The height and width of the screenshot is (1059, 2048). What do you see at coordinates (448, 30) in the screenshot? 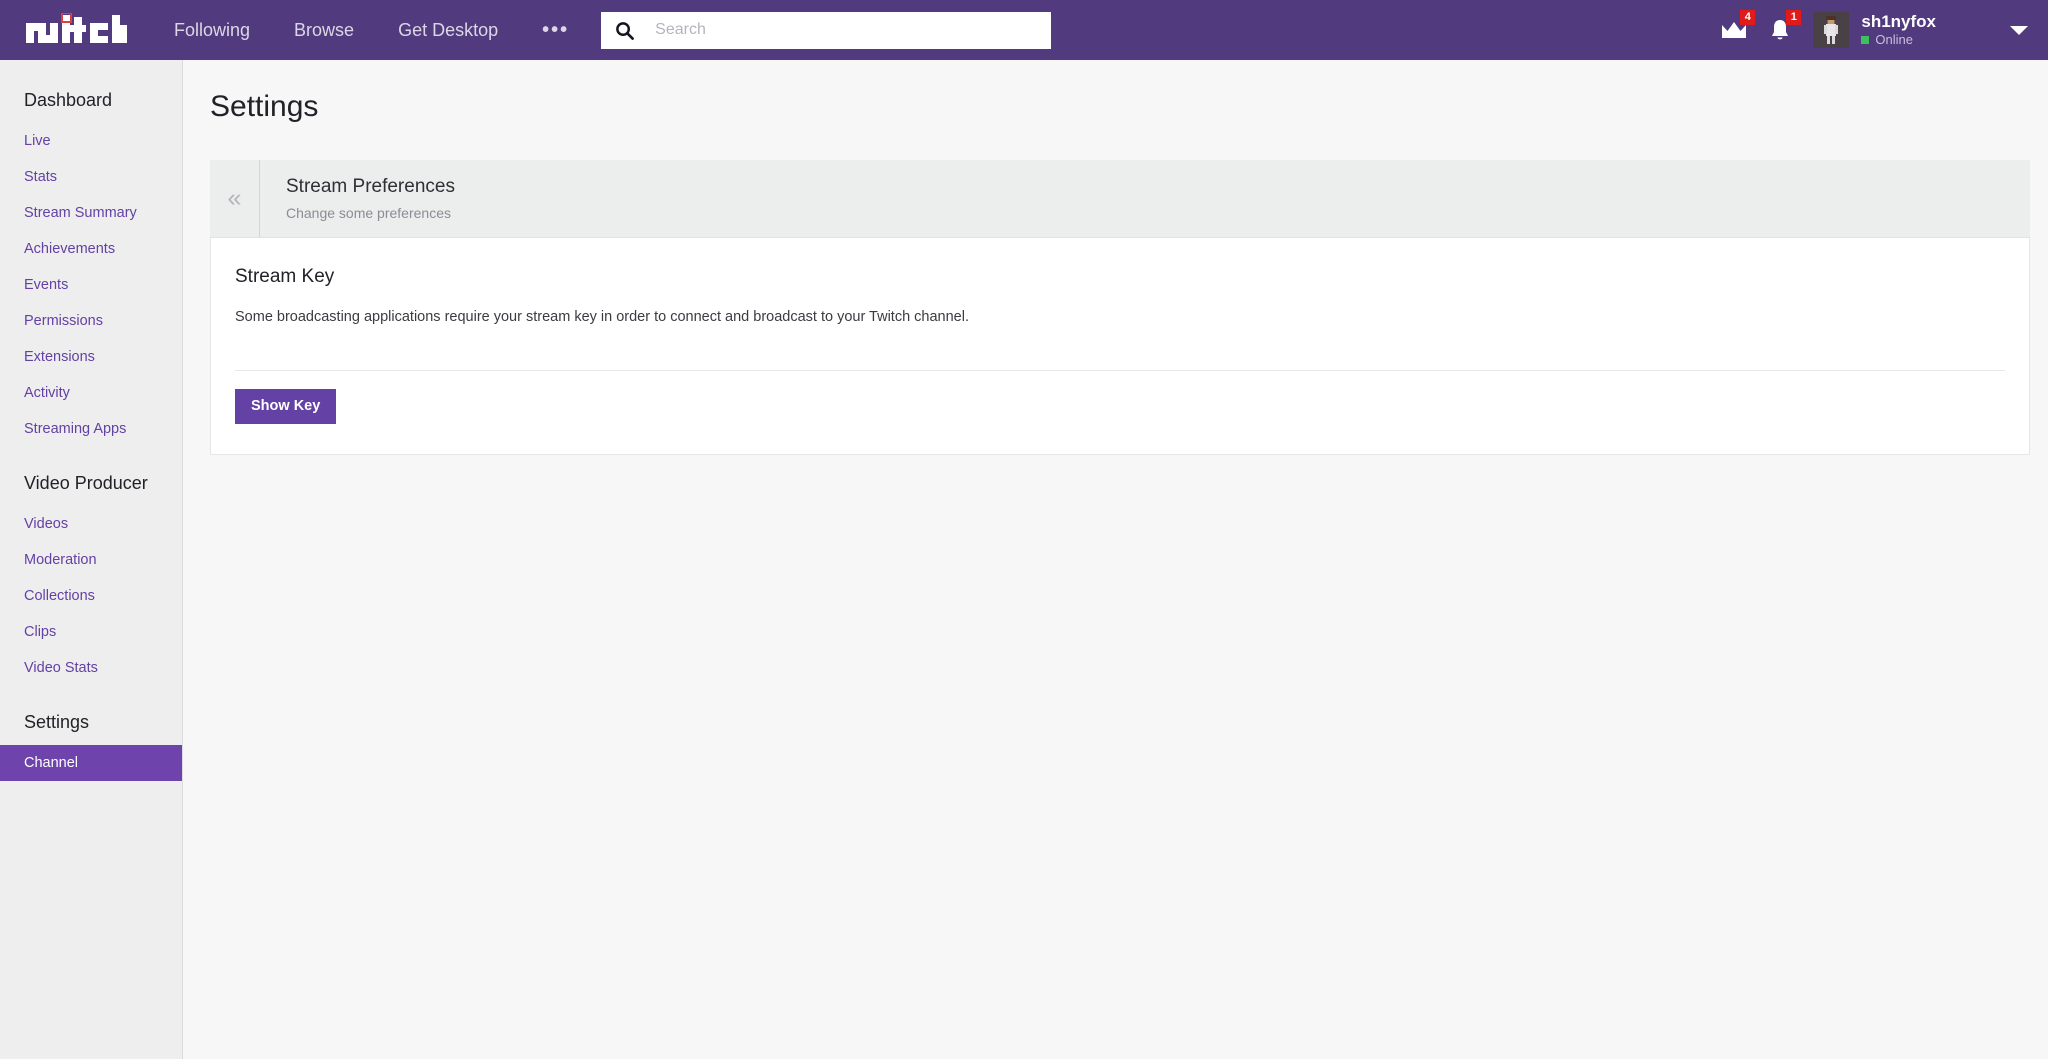
I see `nav-link-get-desktop: Get Desktop` at bounding box center [448, 30].